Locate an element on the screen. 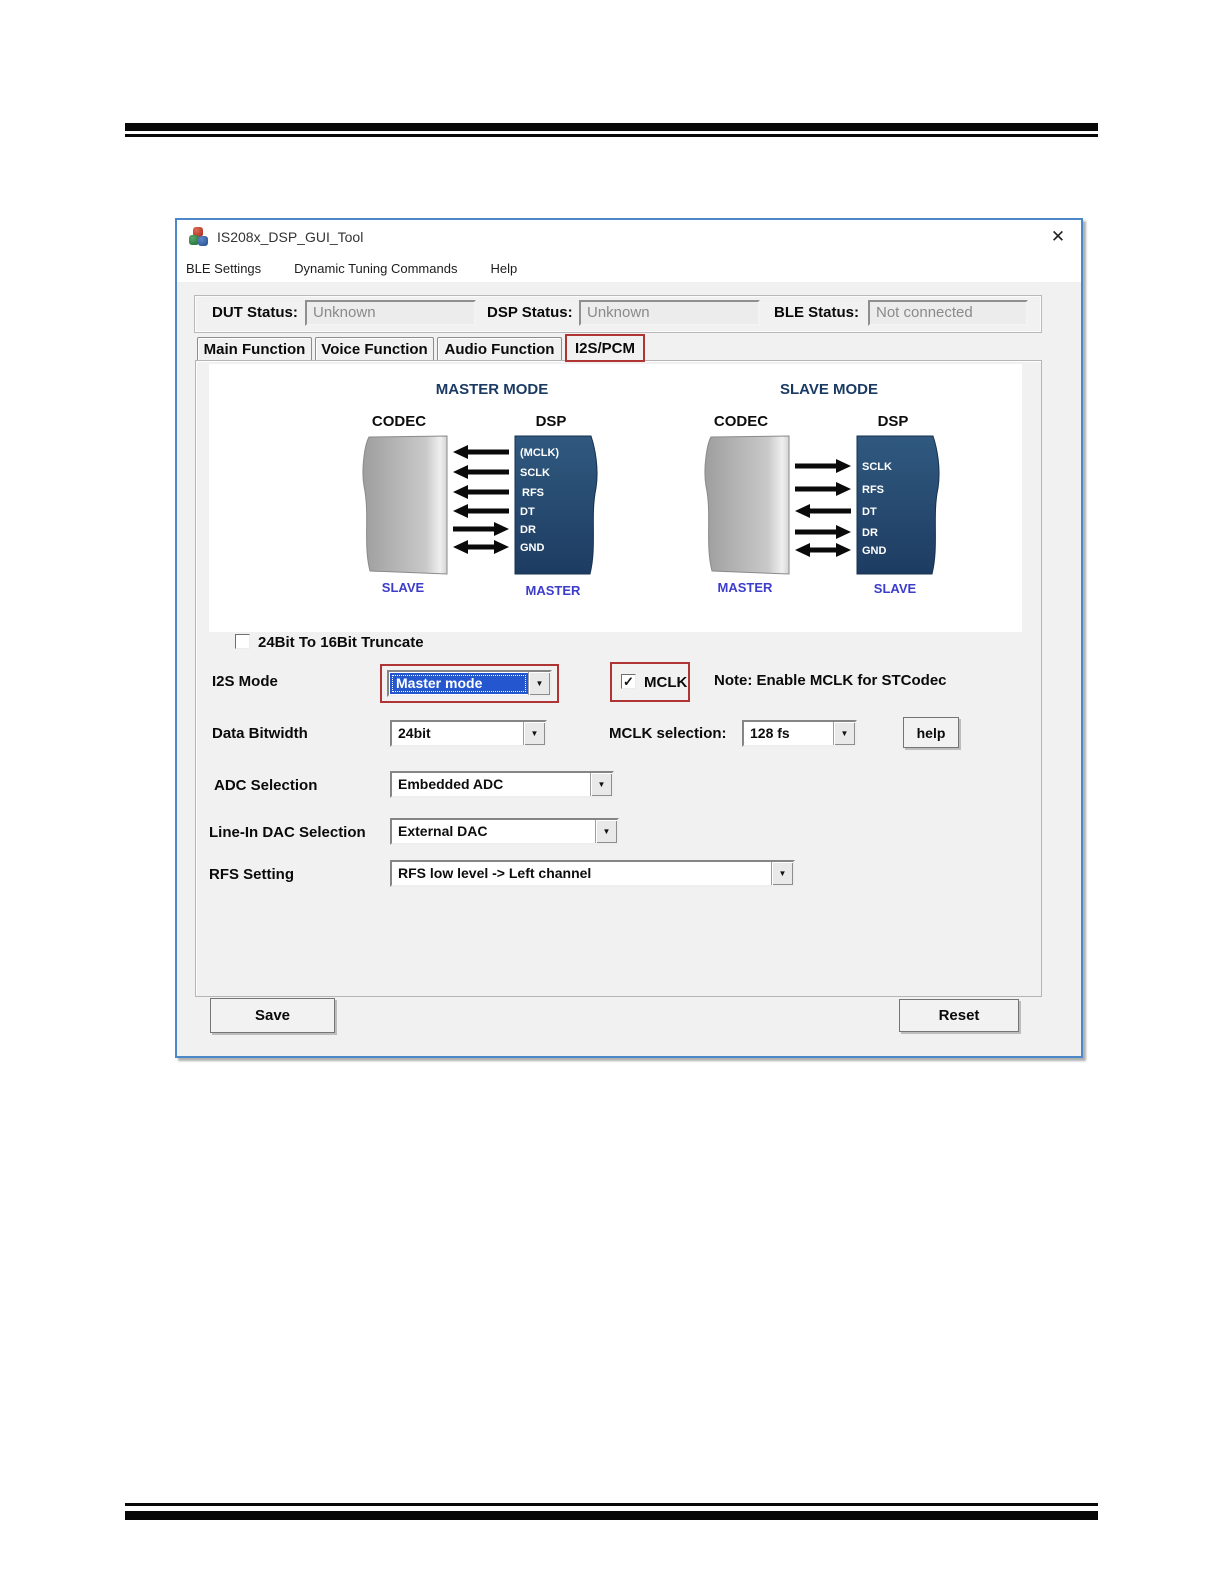  adc-selection-dropdown-icon: ▼ is located at coordinates (601, 784).